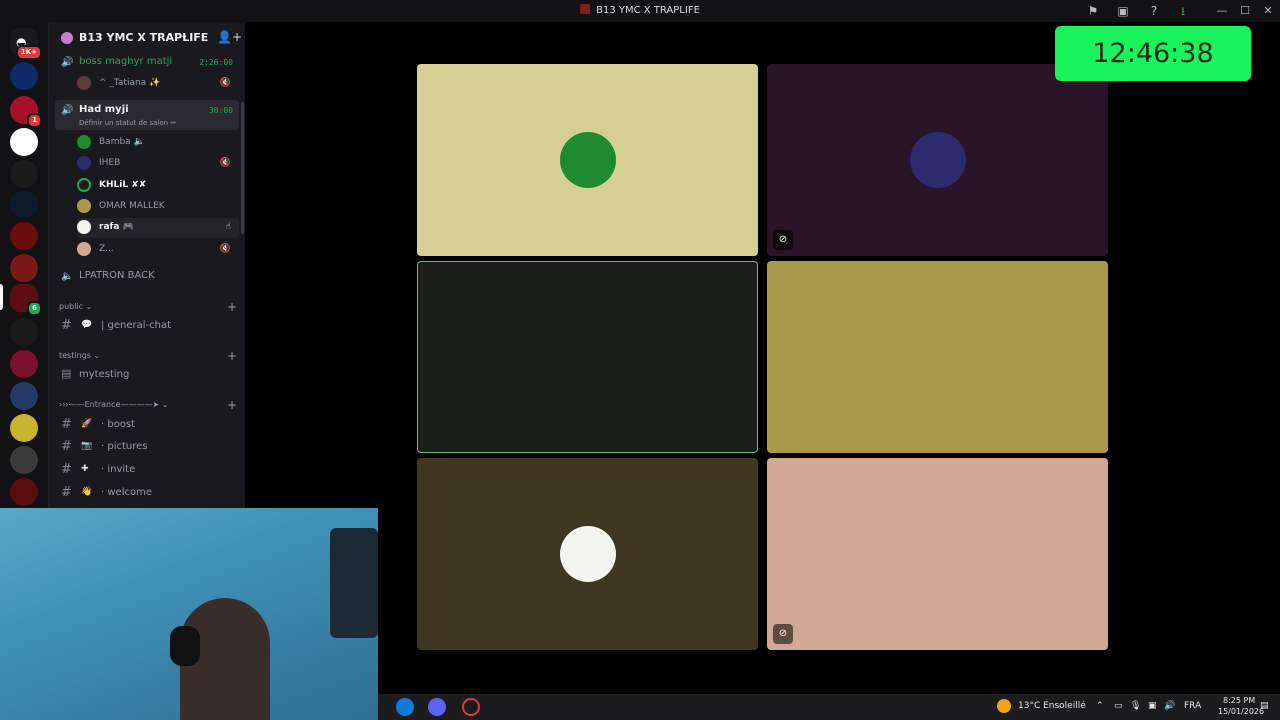  Describe the element at coordinates (144, 37) in the screenshot. I see `server-name: B13 YMC X TRAPLIFE` at that location.